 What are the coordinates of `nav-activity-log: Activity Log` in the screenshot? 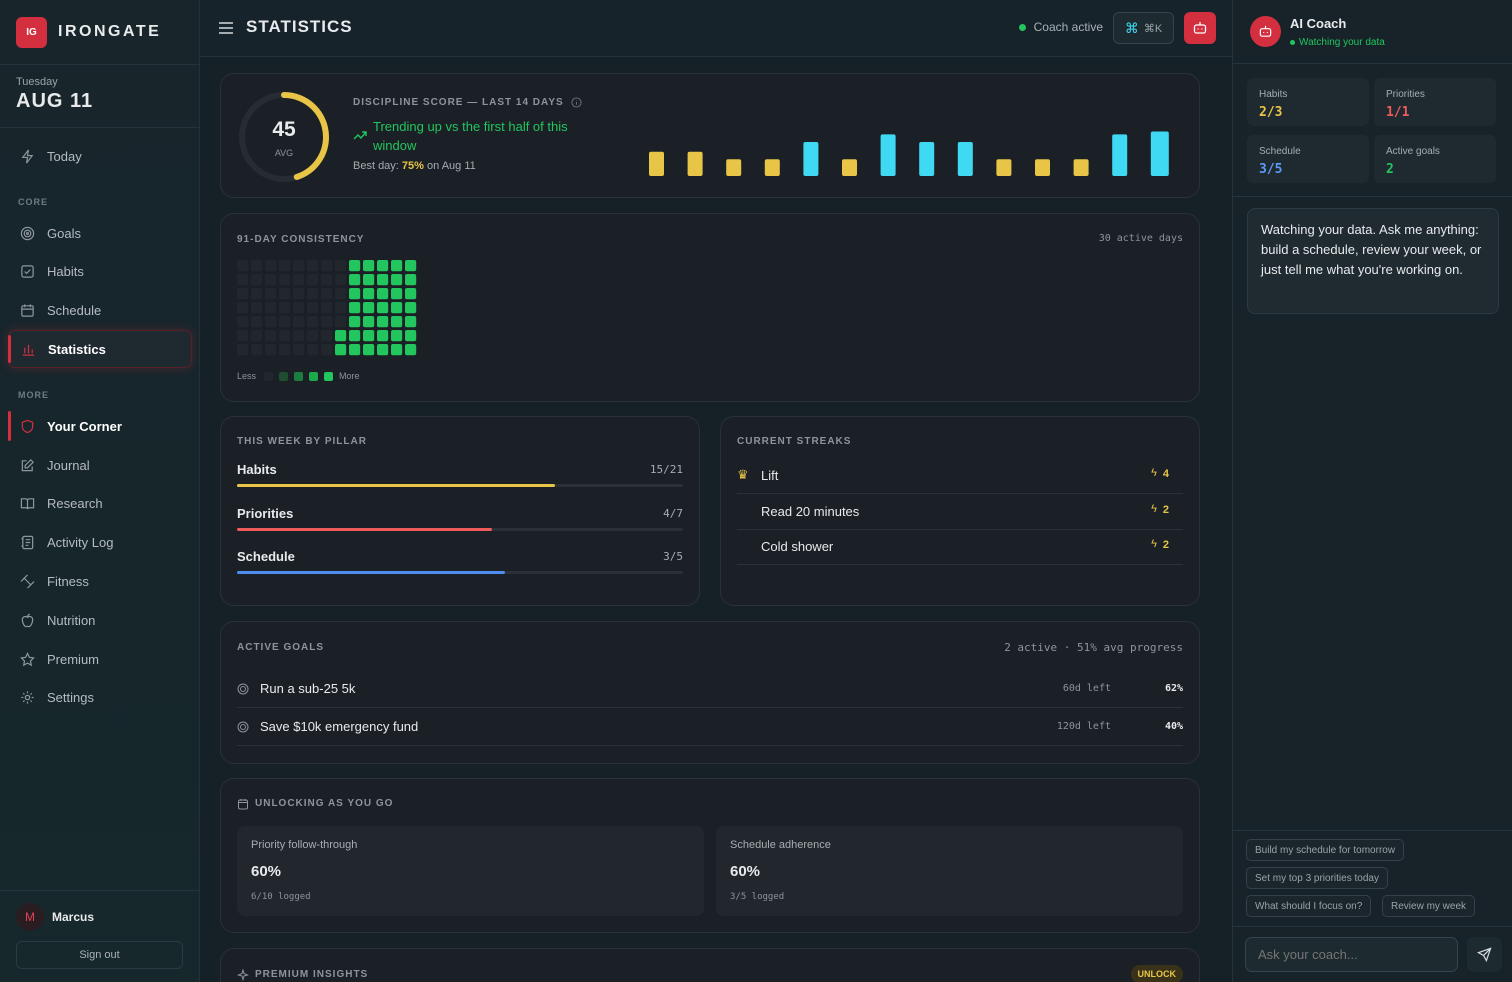 It's located at (100, 542).